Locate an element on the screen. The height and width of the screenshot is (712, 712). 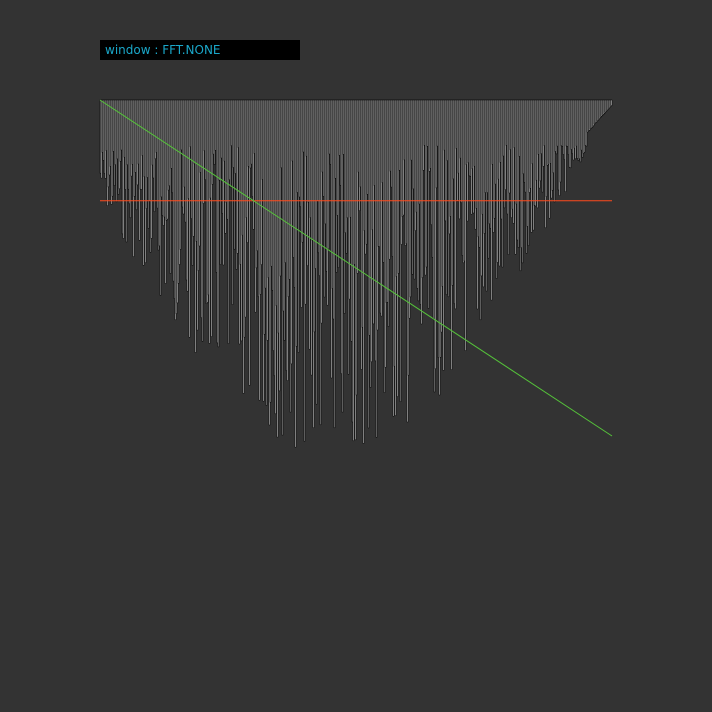
spectrum-bar is located at coordinates (611, 102).